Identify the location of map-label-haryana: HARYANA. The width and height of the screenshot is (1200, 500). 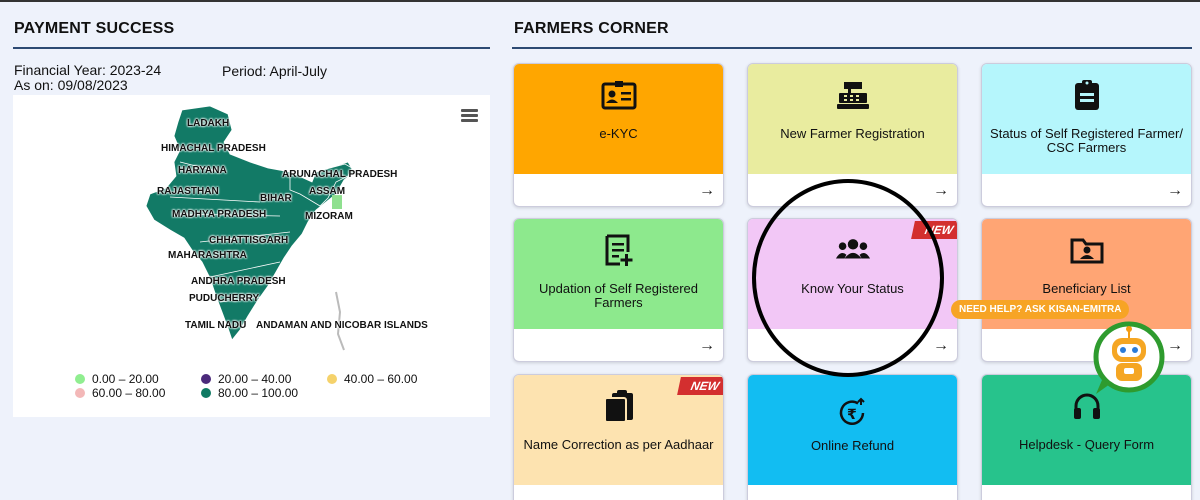
(202, 170).